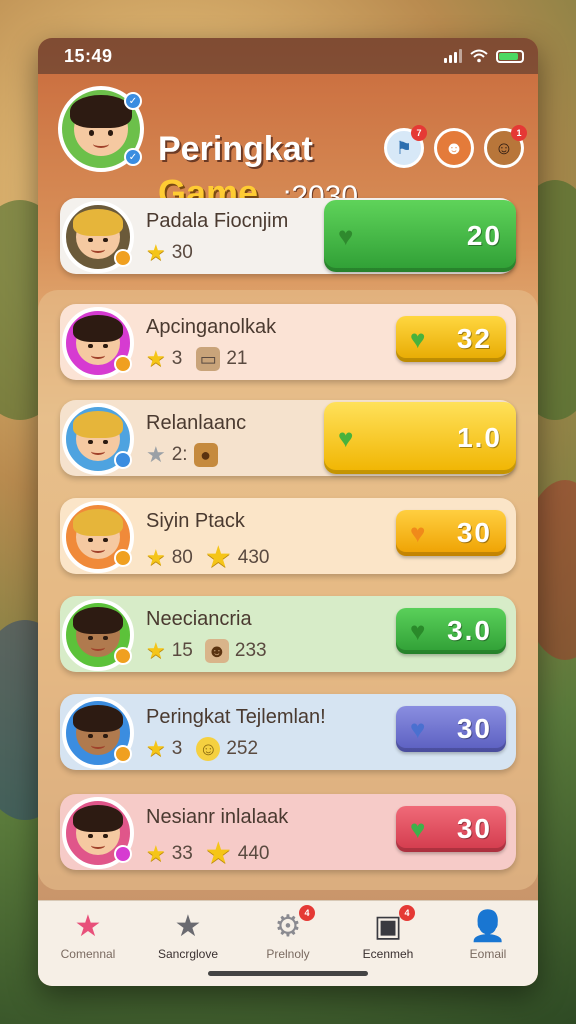 This screenshot has width=576, height=1024. I want to click on user-avatar: ✓ ✓, so click(101, 129).